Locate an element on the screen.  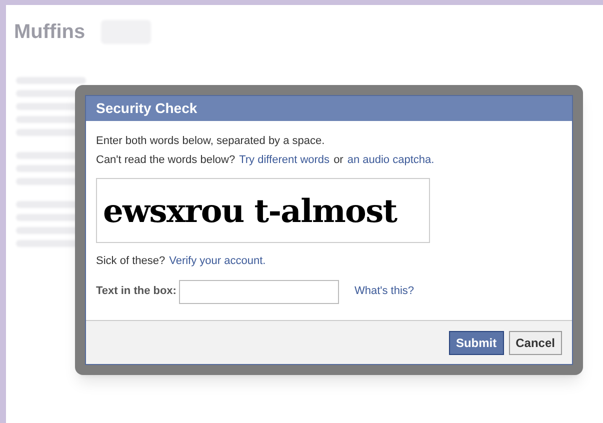
captcha-image: ewsxrou t-almost is located at coordinates (263, 210).